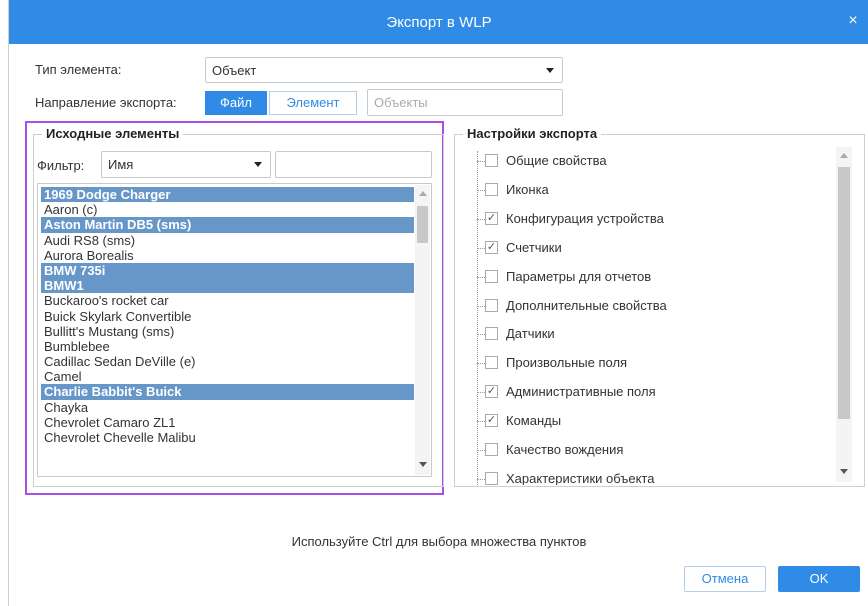 The height and width of the screenshot is (606, 868). Describe the element at coordinates (227, 270) in the screenshot. I see `list-item: BMW 735i` at that location.